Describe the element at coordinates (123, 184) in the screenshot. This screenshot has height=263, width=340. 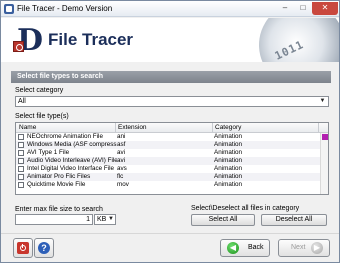
I see `row-extension: mov` at that location.